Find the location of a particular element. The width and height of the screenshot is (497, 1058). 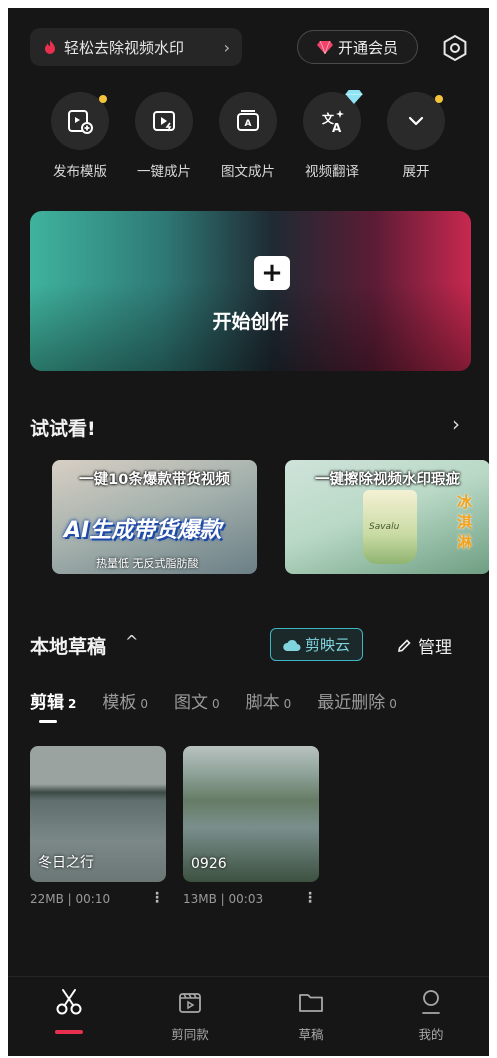

tool-label: 图文成片 is located at coordinates (248, 172).